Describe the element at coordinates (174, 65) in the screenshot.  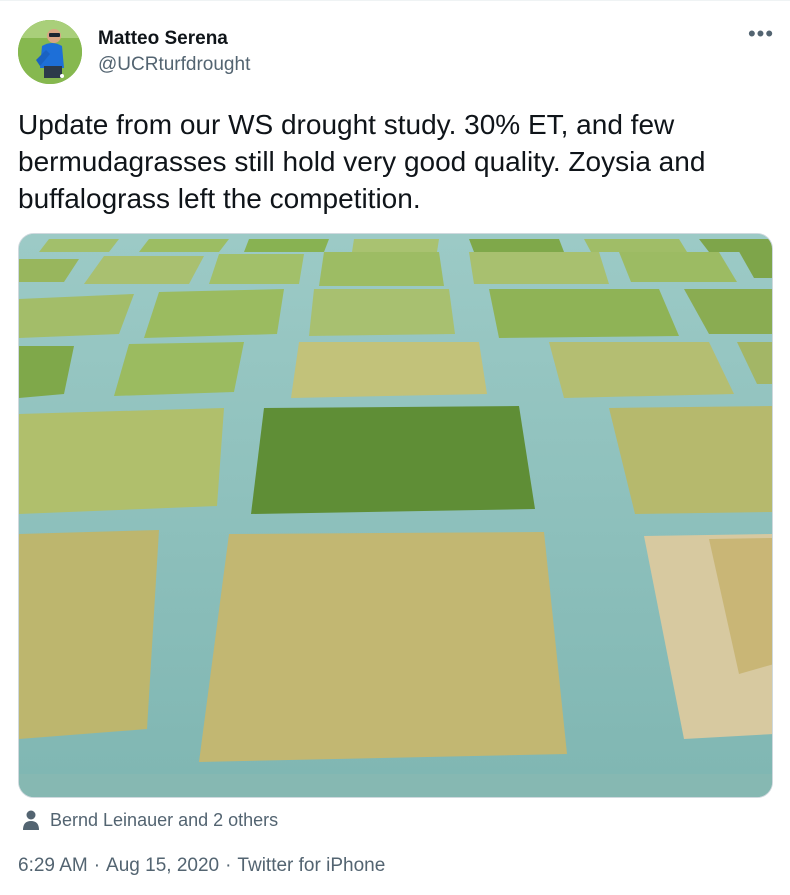
I see `author-handle: @UCRturfdrought` at that location.